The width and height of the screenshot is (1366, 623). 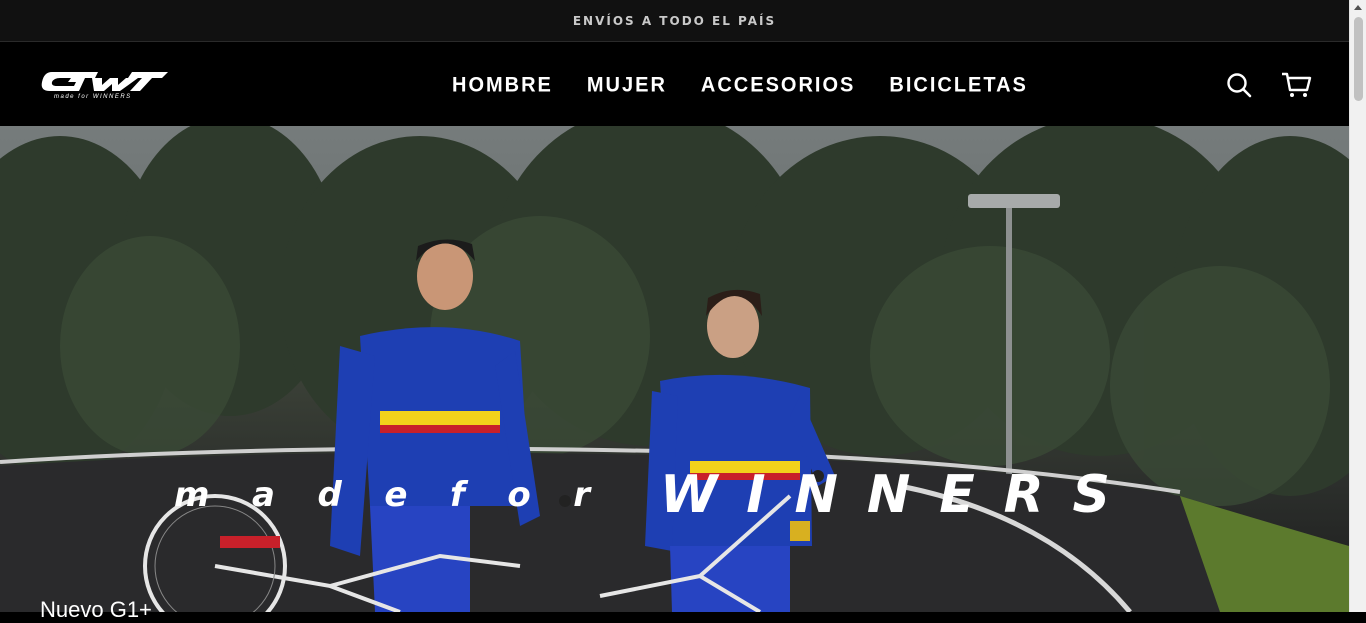 I want to click on hero-caption: Nuevo G1+, so click(x=96, y=610).